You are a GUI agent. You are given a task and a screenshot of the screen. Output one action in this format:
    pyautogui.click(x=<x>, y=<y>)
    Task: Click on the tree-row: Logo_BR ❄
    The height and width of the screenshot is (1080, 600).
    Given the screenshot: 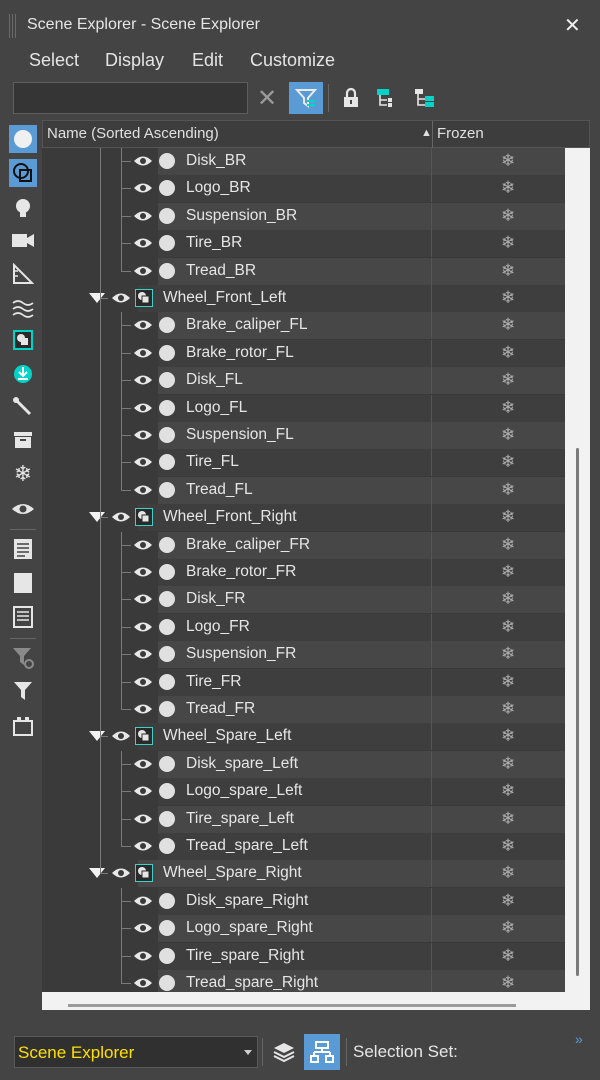 What is the action you would take?
    pyautogui.click(x=303, y=189)
    